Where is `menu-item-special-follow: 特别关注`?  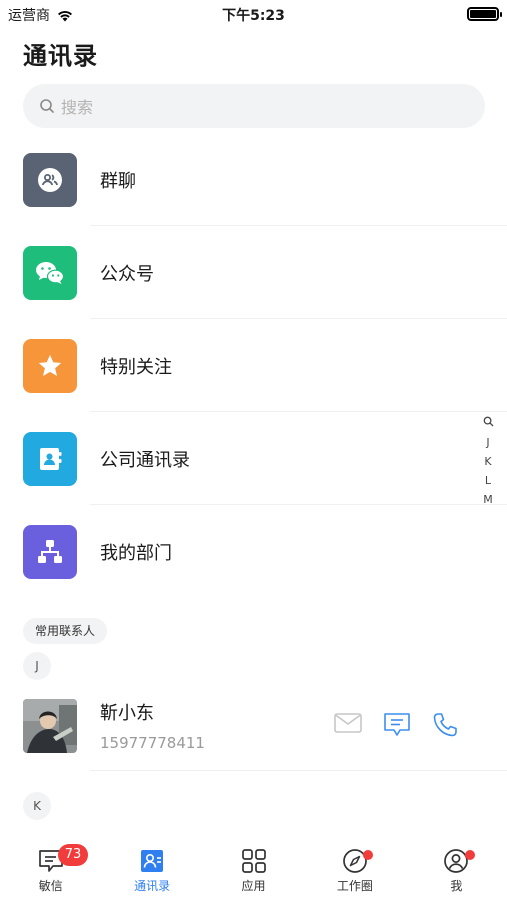
menu-item-special-follow: 特别关注 is located at coordinates (253, 365).